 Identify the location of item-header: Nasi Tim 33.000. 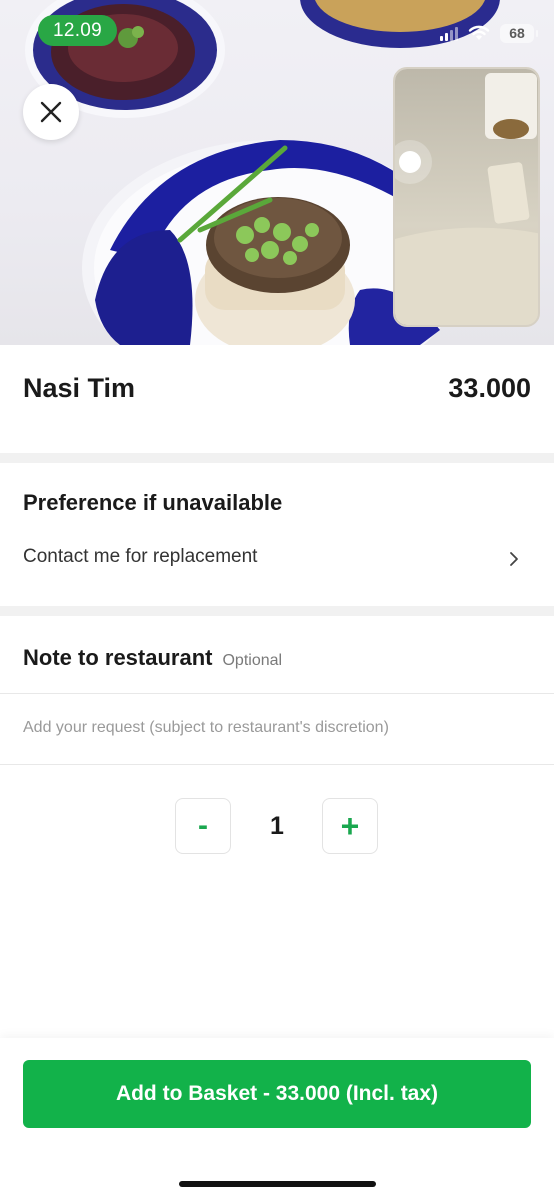
(277, 399).